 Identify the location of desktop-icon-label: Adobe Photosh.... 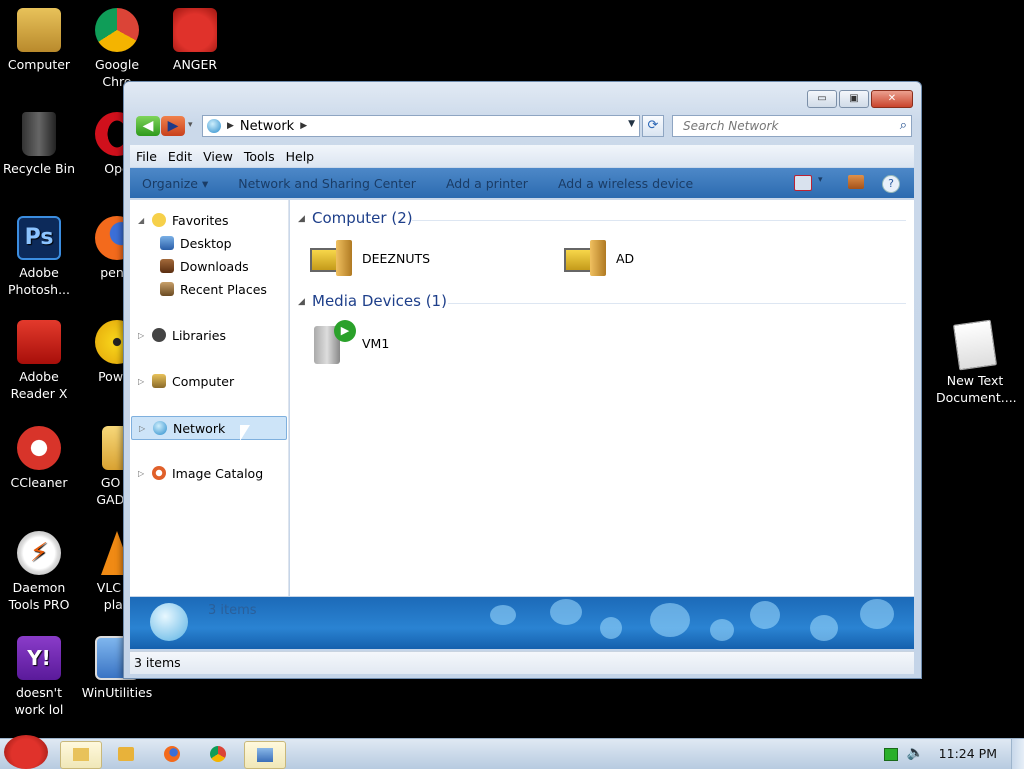
(38, 281).